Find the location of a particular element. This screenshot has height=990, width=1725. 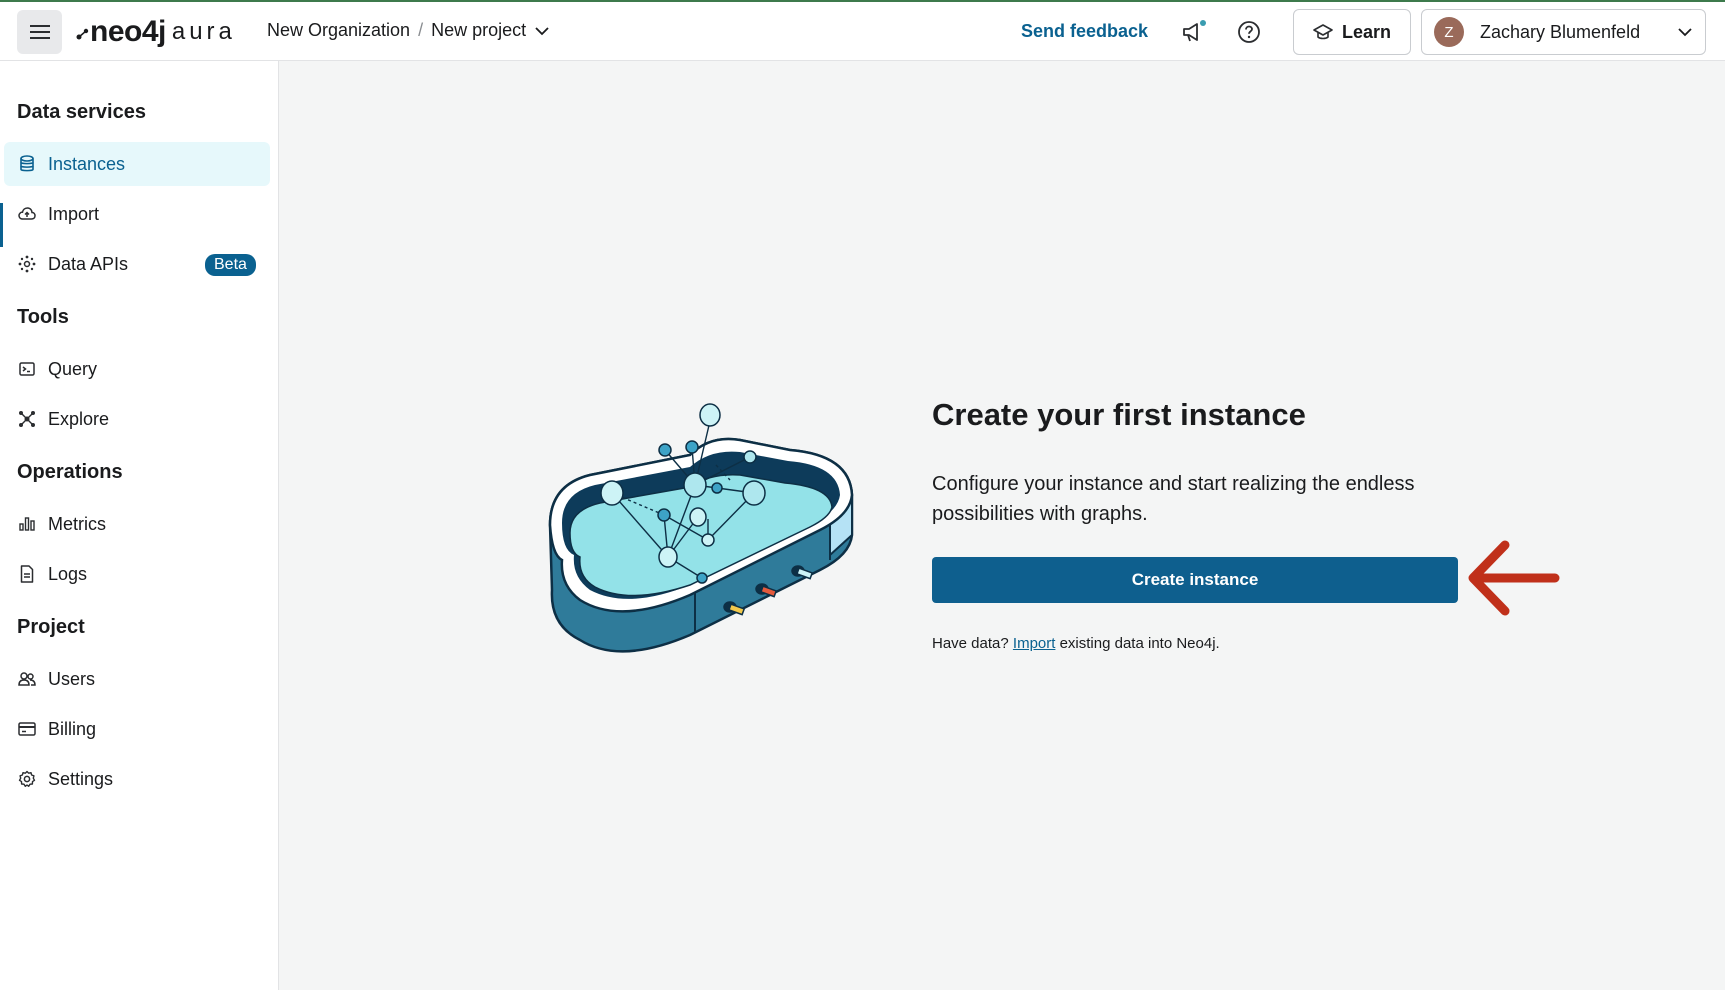

logo-main-text: neo4j is located at coordinates (128, 31).